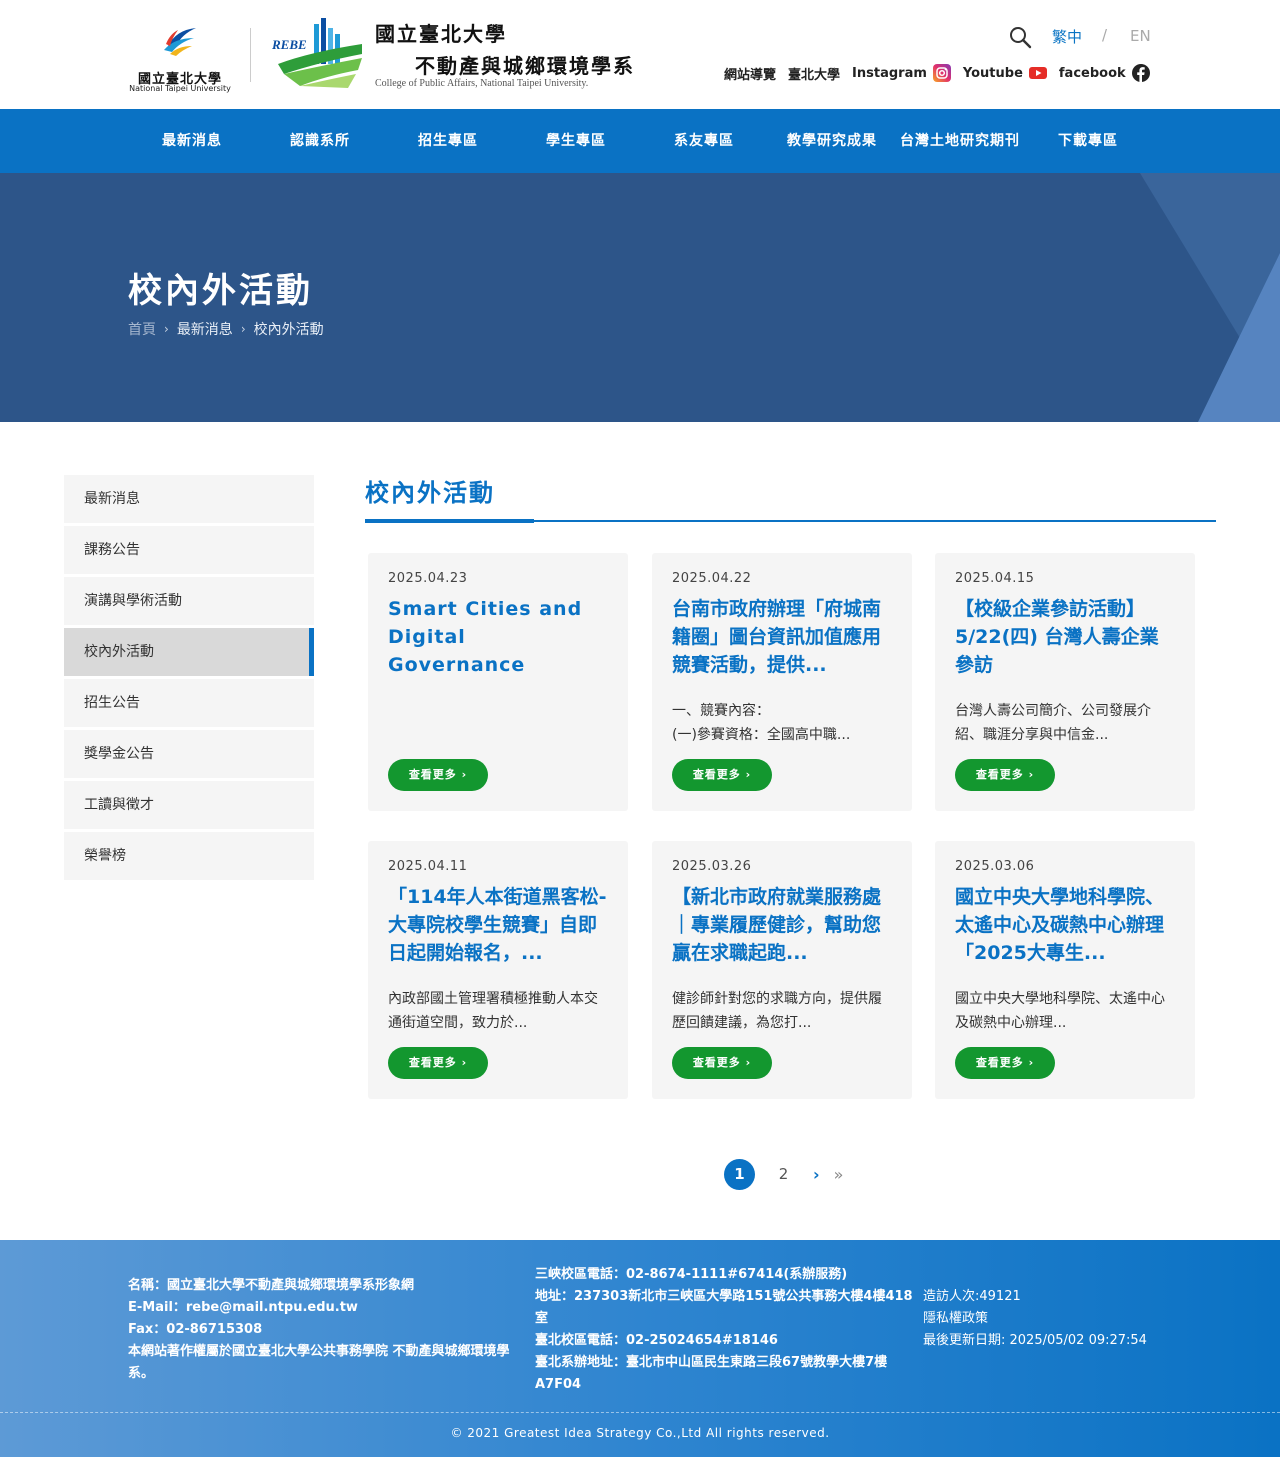 This screenshot has height=1457, width=1280. Describe the element at coordinates (250, 55) in the screenshot. I see `logo-divider` at that location.